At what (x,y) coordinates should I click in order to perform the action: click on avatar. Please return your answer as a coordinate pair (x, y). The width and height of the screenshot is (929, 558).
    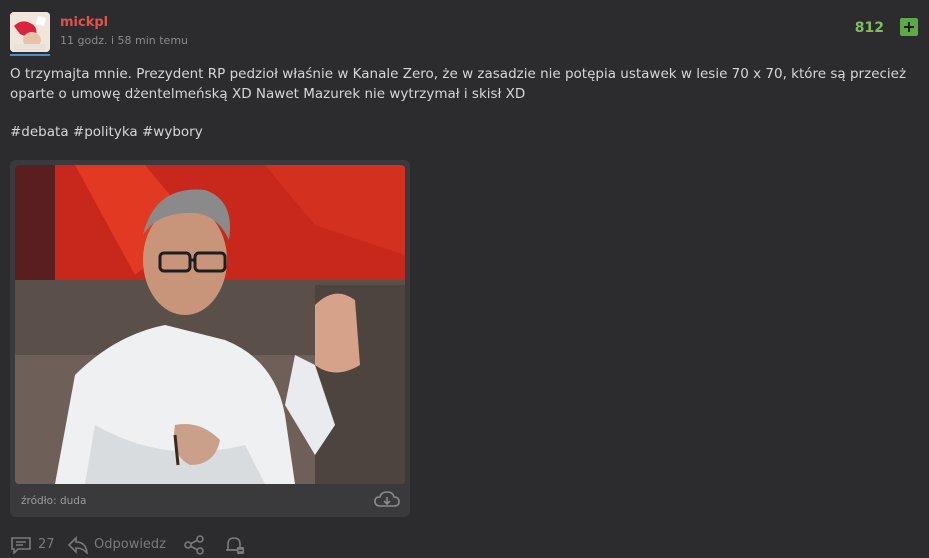
    Looking at the image, I should click on (30, 32).